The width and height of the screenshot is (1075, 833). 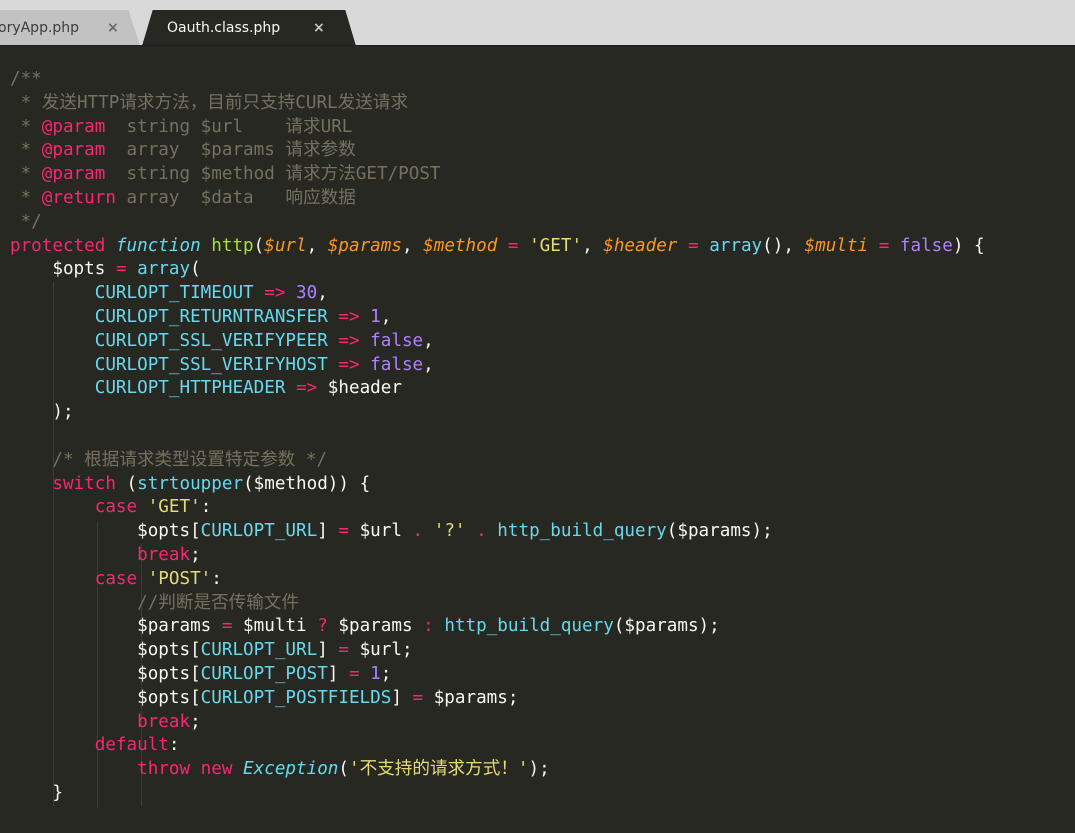 I want to click on code-line: * @param array $params 请求参数, so click(x=497, y=151).